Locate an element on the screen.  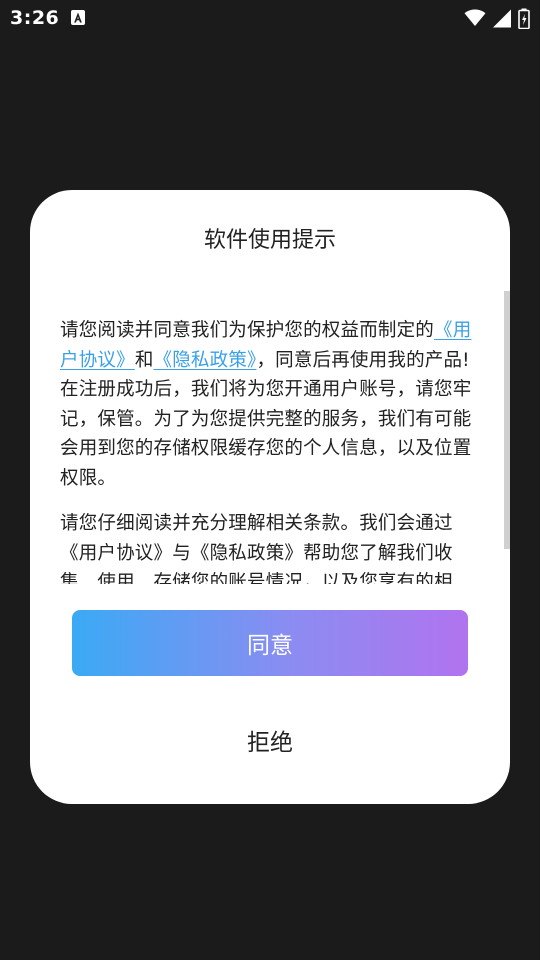
content-scrollbar is located at coordinates (507, 420).